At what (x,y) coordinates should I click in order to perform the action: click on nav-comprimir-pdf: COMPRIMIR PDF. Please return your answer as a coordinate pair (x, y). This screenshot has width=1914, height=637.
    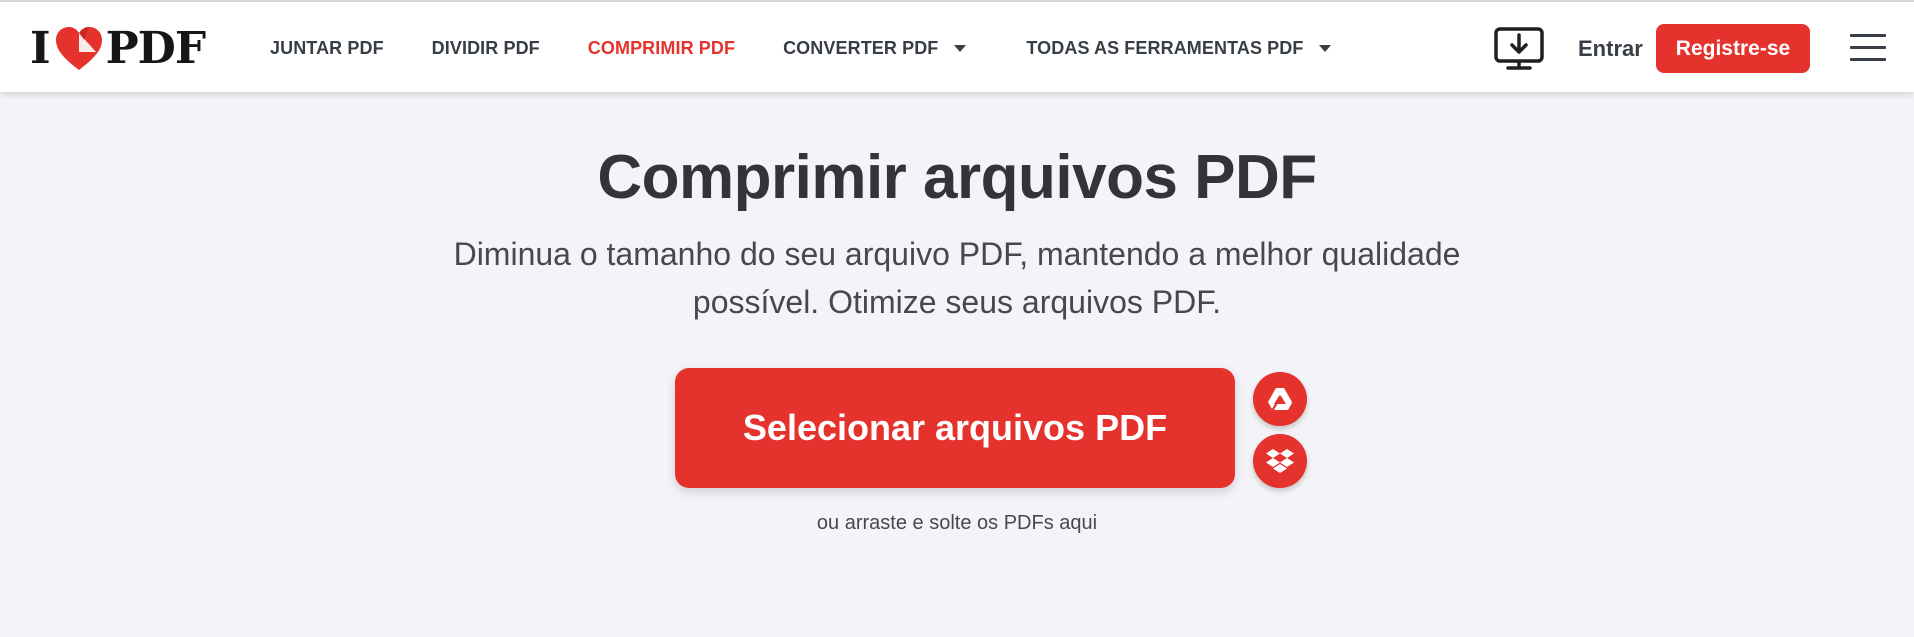
    Looking at the image, I should click on (661, 48).